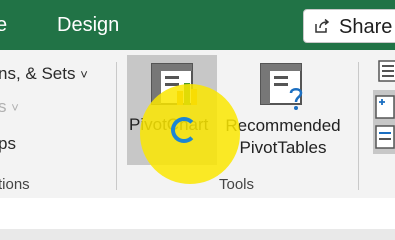 Image resolution: width=395 pixels, height=240 pixels. Describe the element at coordinates (44, 74) in the screenshot. I see `fields-items-sets-menu: ns, & Sets ˅` at that location.